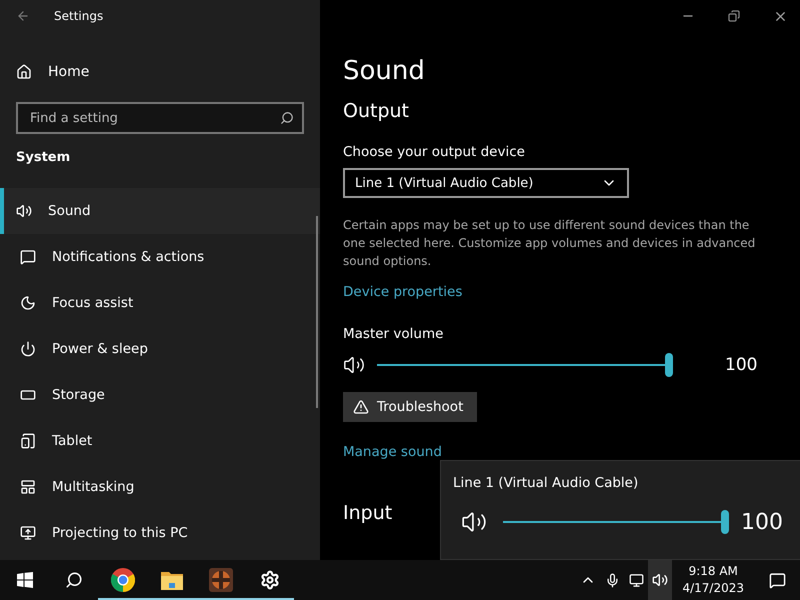  What do you see at coordinates (78, 395) in the screenshot?
I see `sidebar-item-label: Storage` at bounding box center [78, 395].